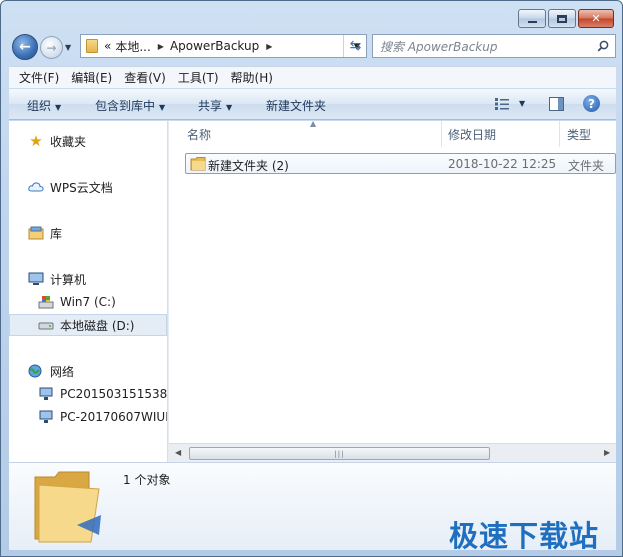 The height and width of the screenshot is (557, 623). Describe the element at coordinates (39, 106) in the screenshot. I see `organize-label: 组织` at that location.